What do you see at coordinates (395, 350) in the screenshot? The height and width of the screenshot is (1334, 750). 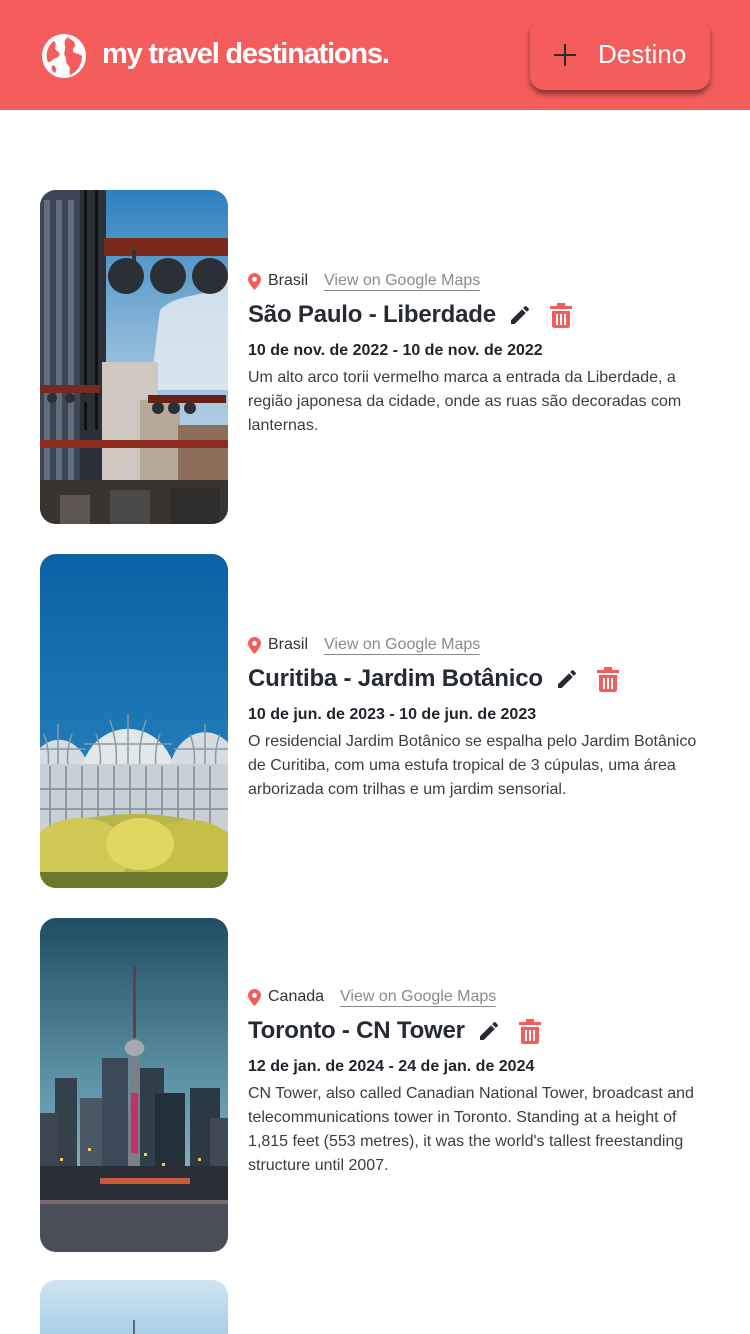 I see `date-range: 10 de nov. de 2022 - 10 de nov. de 2022` at bounding box center [395, 350].